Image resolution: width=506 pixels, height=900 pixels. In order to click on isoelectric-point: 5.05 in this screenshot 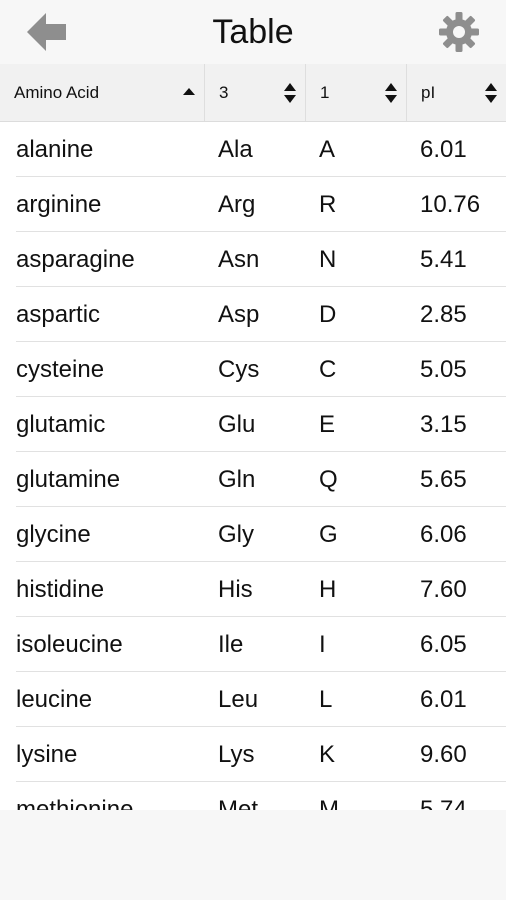, I will do `click(443, 369)`.